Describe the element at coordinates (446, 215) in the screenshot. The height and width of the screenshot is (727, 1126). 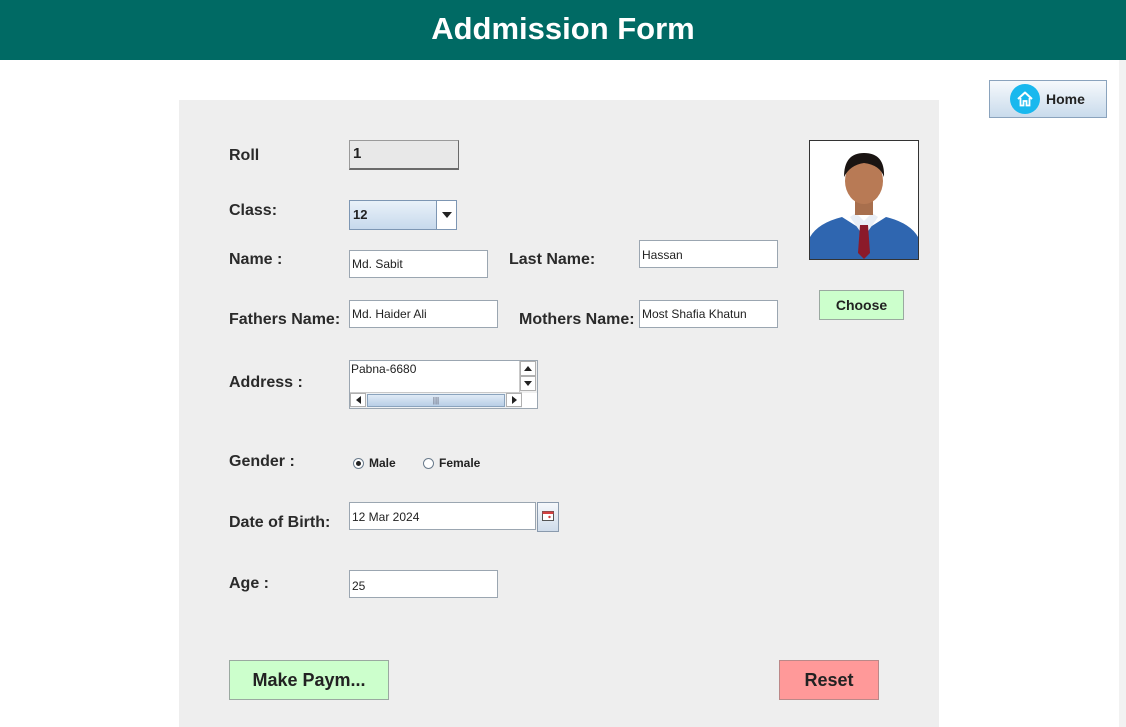
I see `chevron-down-icon` at that location.